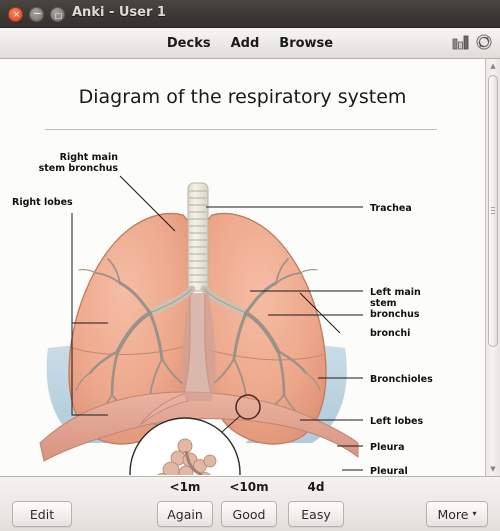 This screenshot has width=500, height=531. What do you see at coordinates (119, 12) in the screenshot?
I see `window-title: Anki - User 1` at bounding box center [119, 12].